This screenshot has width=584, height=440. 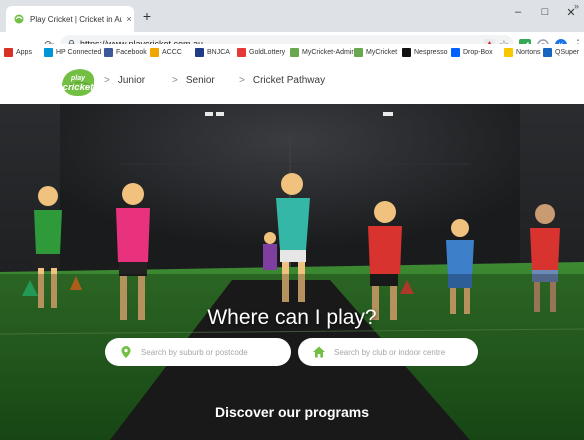 I want to click on map-pin-icon, so click(x=126, y=352).